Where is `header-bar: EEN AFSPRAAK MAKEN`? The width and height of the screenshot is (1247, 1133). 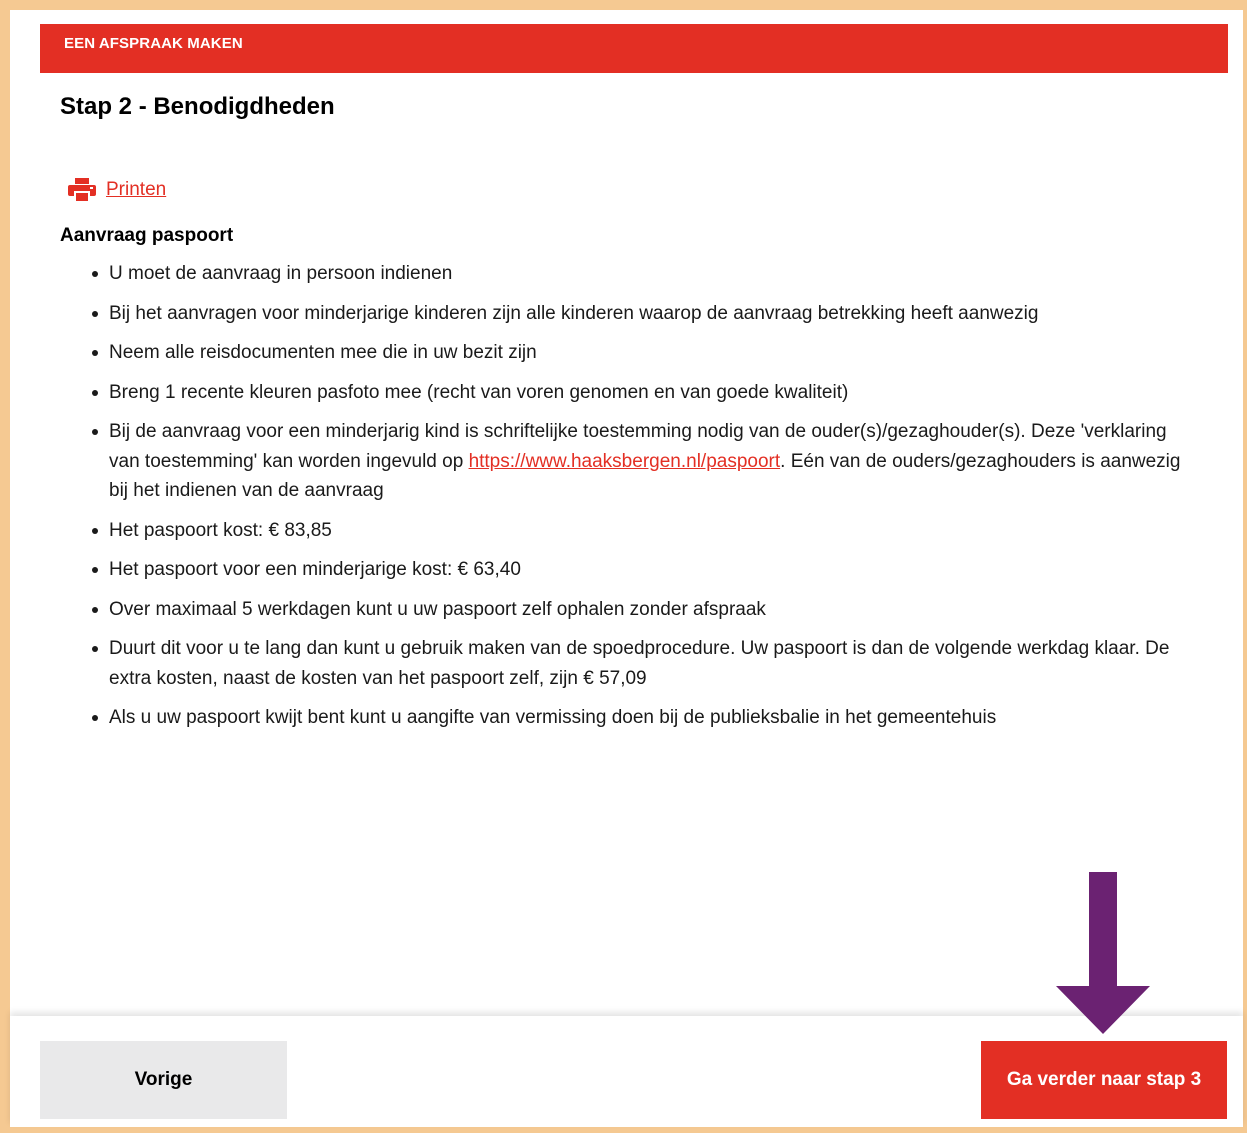
header-bar: EEN AFSPRAAK MAKEN is located at coordinates (634, 48).